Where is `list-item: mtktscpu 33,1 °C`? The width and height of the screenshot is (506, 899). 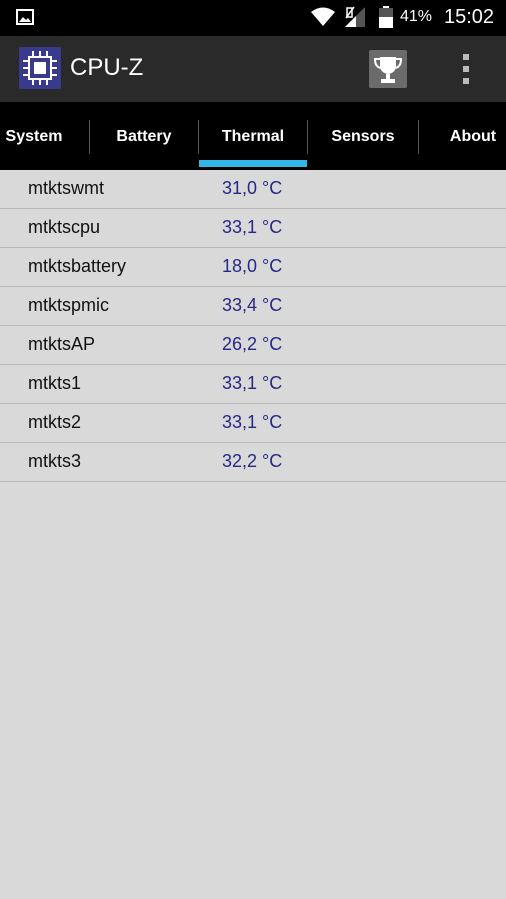
list-item: mtktscpu 33,1 °C is located at coordinates (253, 228).